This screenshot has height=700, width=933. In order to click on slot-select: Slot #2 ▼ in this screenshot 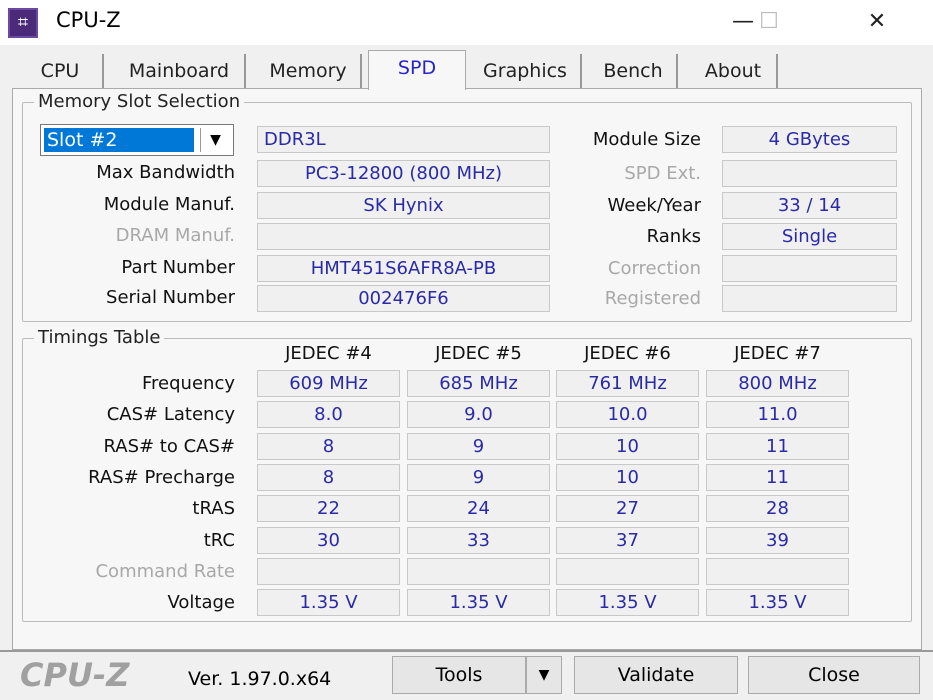, I will do `click(137, 140)`.